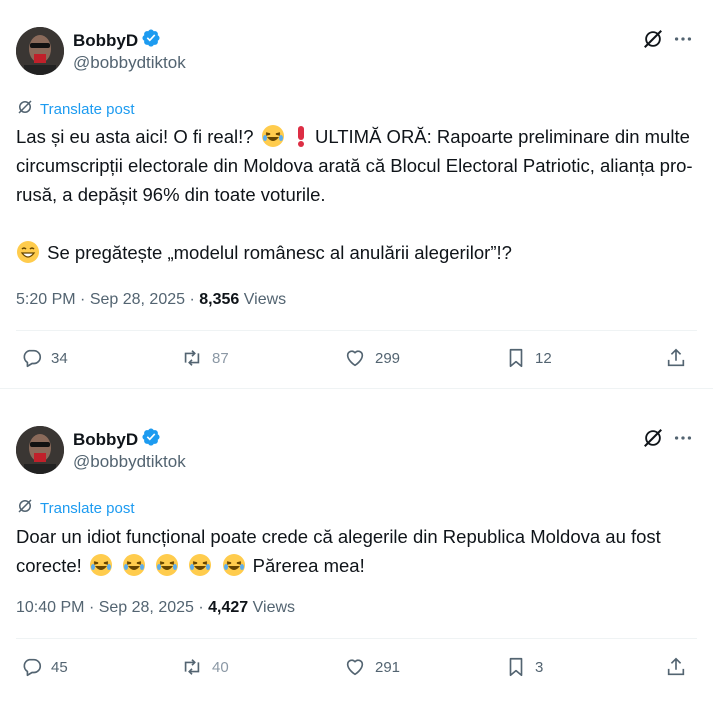 The height and width of the screenshot is (713, 713). What do you see at coordinates (44, 667) in the screenshot?
I see `reply-button: 45` at bounding box center [44, 667].